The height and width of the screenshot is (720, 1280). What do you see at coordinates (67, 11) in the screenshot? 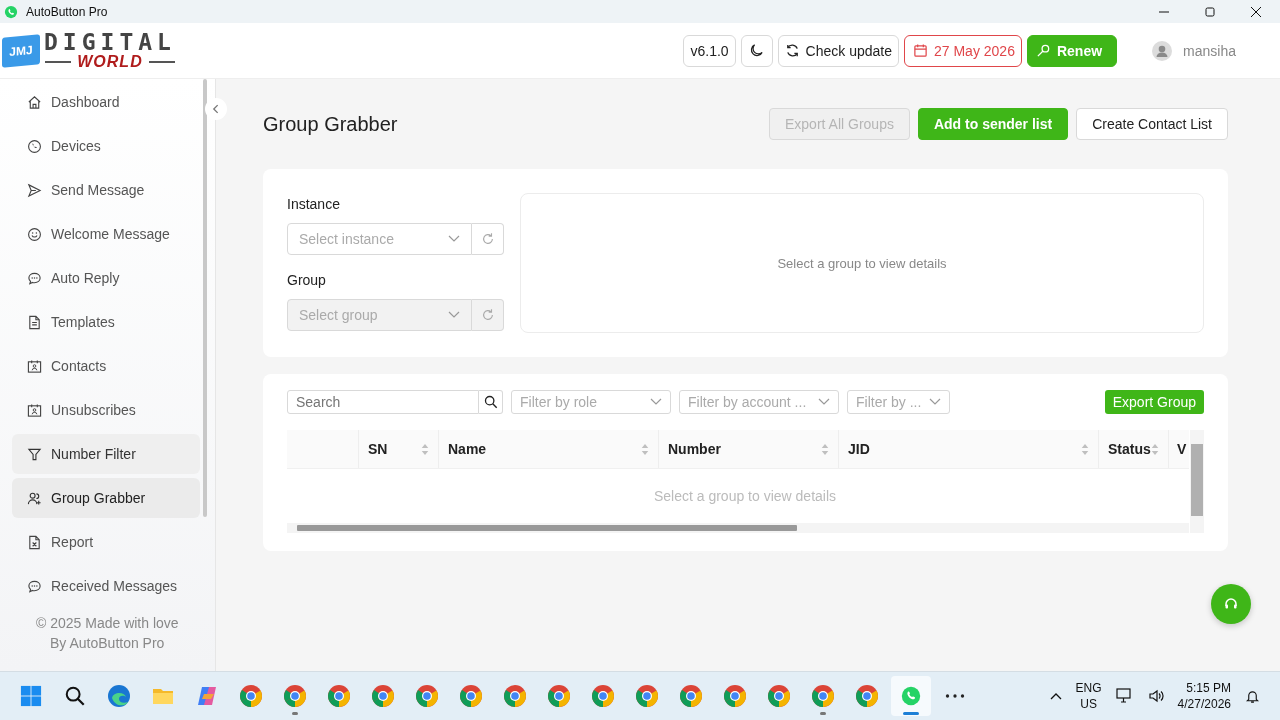
I see `window-title: AutoButton Pro` at bounding box center [67, 11].